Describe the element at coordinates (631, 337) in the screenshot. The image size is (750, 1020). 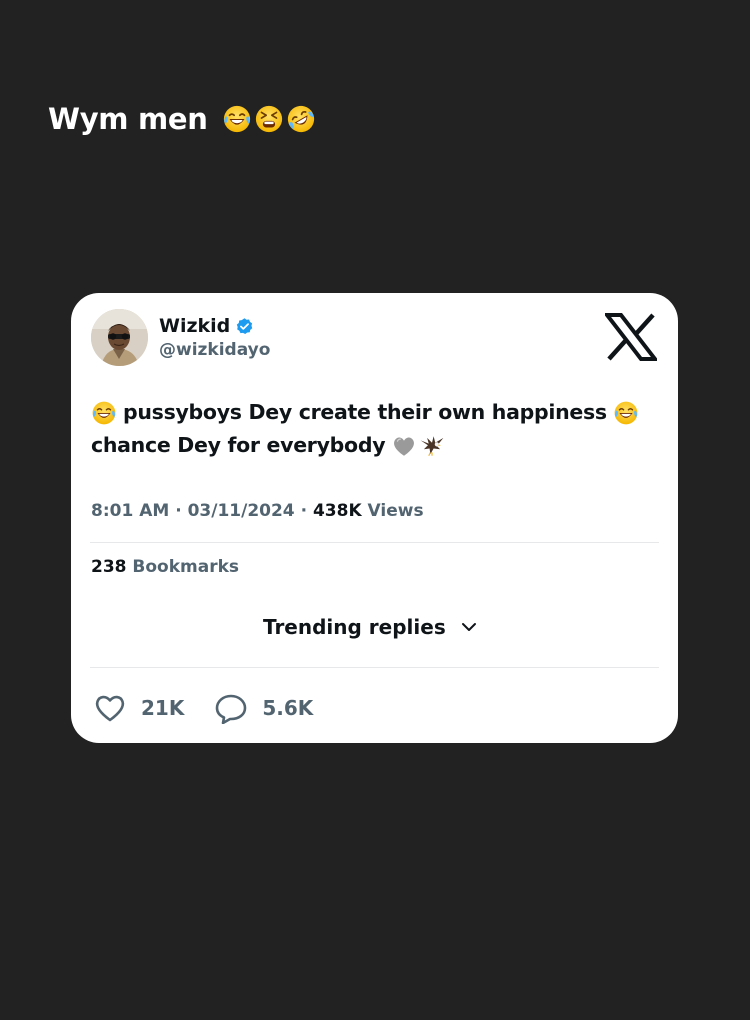
I see `x-logo-icon` at that location.